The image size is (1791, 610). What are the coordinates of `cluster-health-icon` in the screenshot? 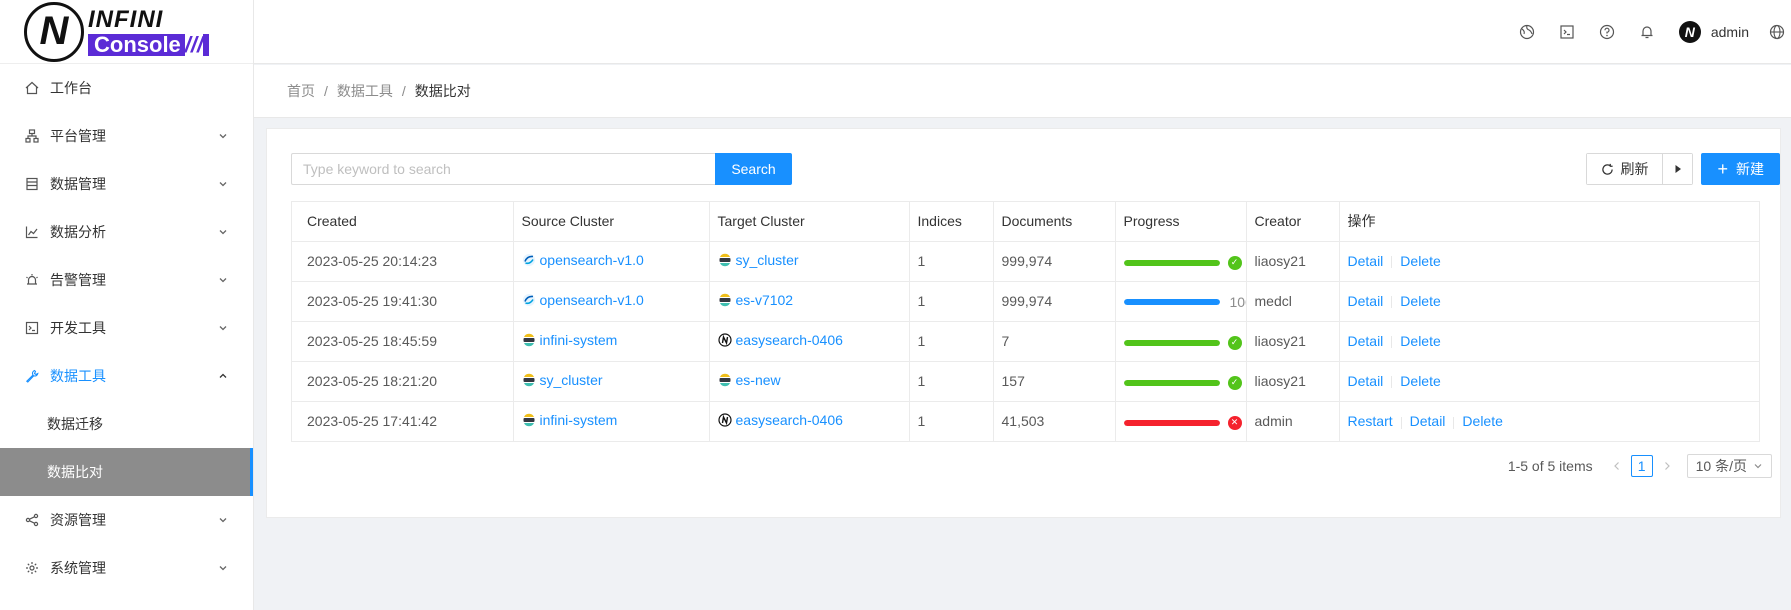 It's located at (1527, 32).